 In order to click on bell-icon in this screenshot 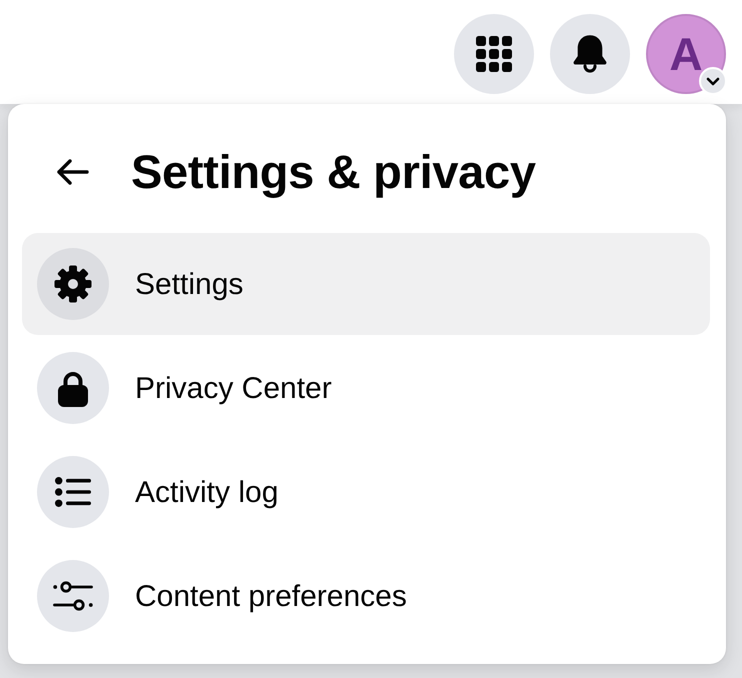, I will do `click(590, 54)`.